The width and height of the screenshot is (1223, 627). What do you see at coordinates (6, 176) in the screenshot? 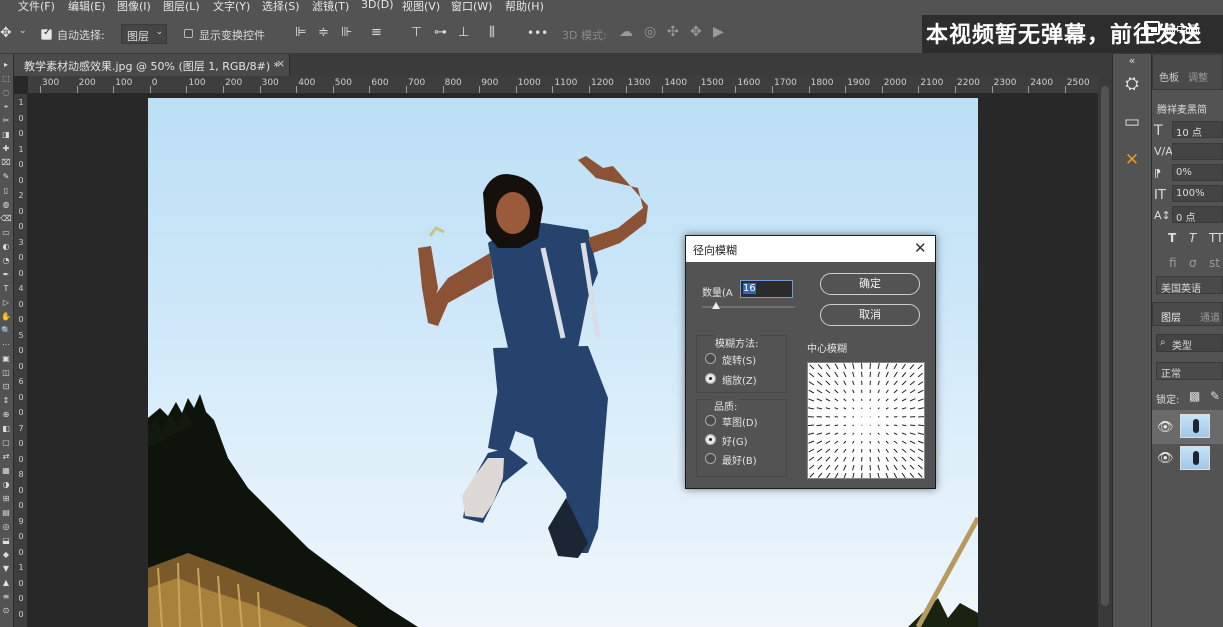
I see `tool-icon: ✎` at bounding box center [6, 176].